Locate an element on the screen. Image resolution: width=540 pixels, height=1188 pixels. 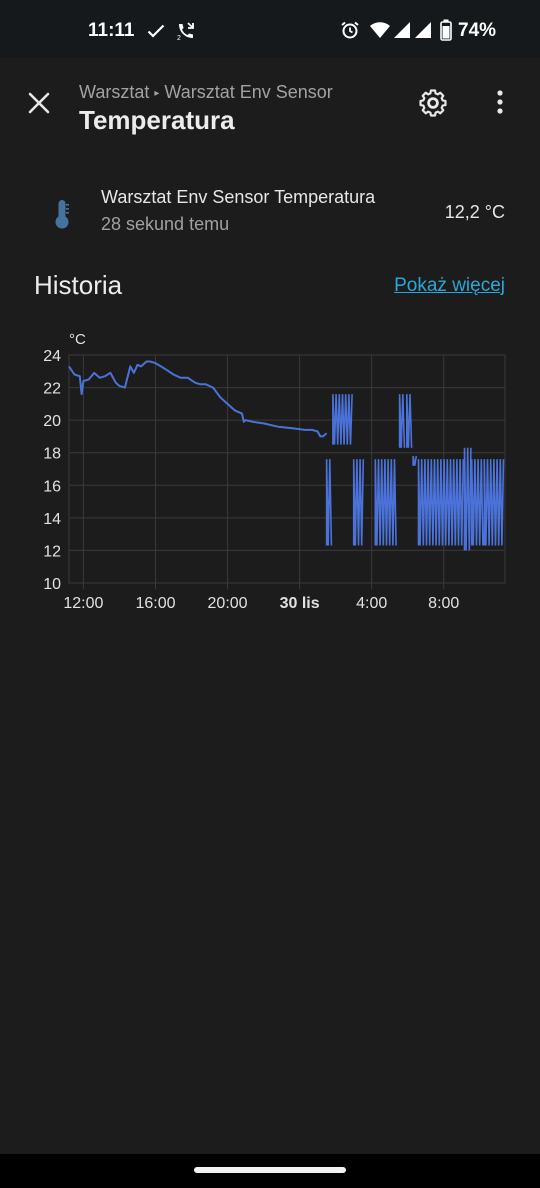
chart-series-line is located at coordinates (198, 399).